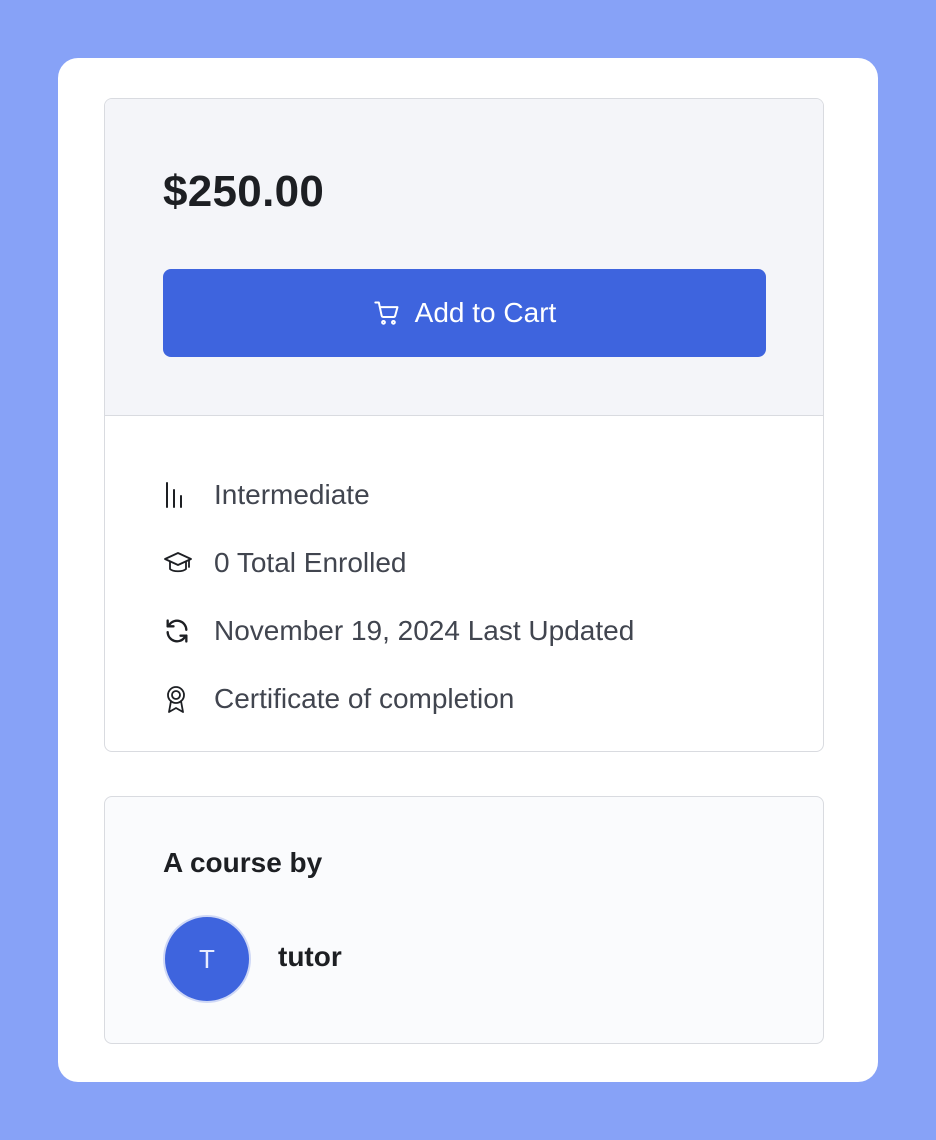 The height and width of the screenshot is (1140, 936). I want to click on instructor-heading: A course by, so click(243, 862).